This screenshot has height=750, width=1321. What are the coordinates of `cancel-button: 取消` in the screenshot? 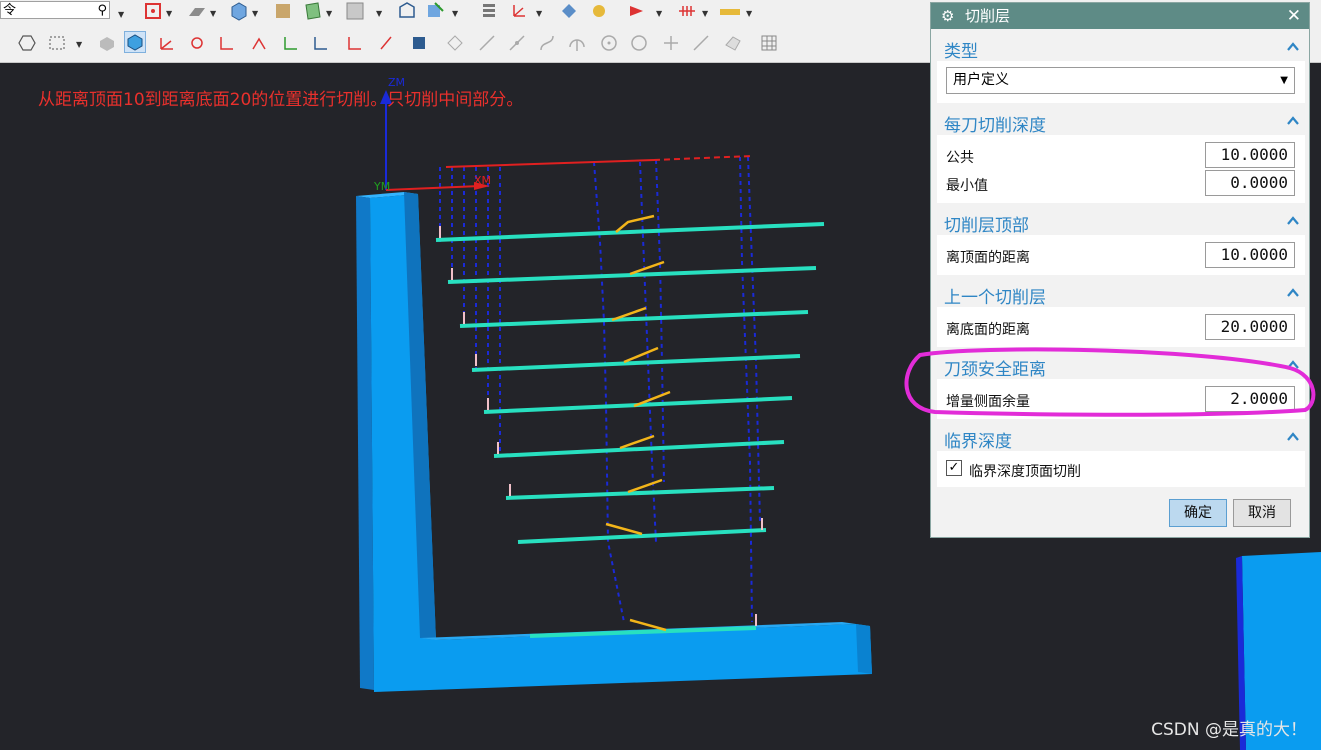 It's located at (1262, 513).